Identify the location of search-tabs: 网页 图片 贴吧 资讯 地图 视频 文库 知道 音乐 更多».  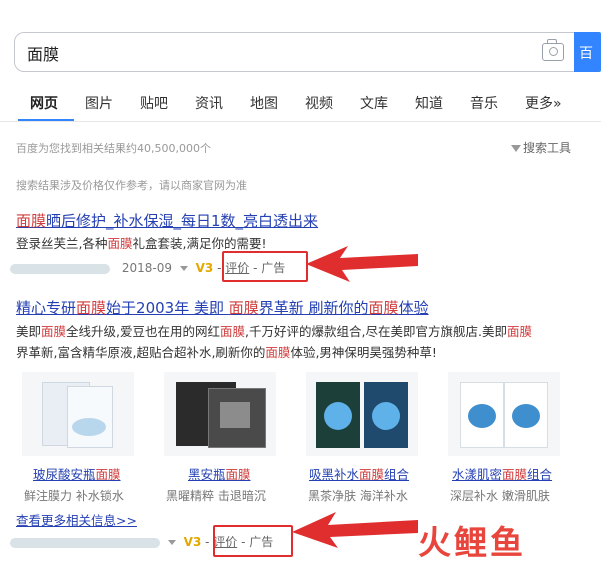
(309, 103).